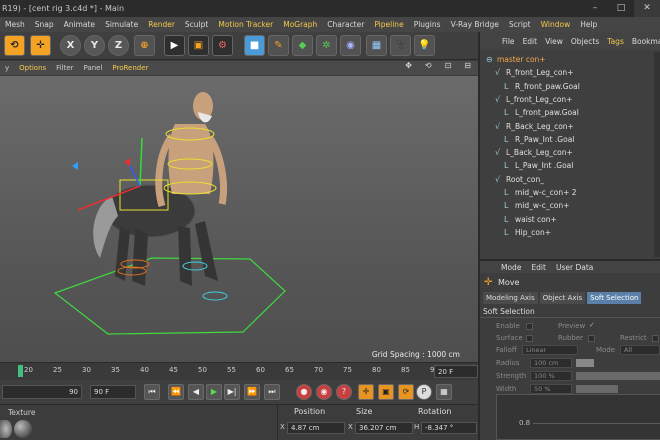 This screenshot has width=660, height=440. What do you see at coordinates (456, 371) in the screenshot?
I see `current-frame-field: 20 F` at bounding box center [456, 371].